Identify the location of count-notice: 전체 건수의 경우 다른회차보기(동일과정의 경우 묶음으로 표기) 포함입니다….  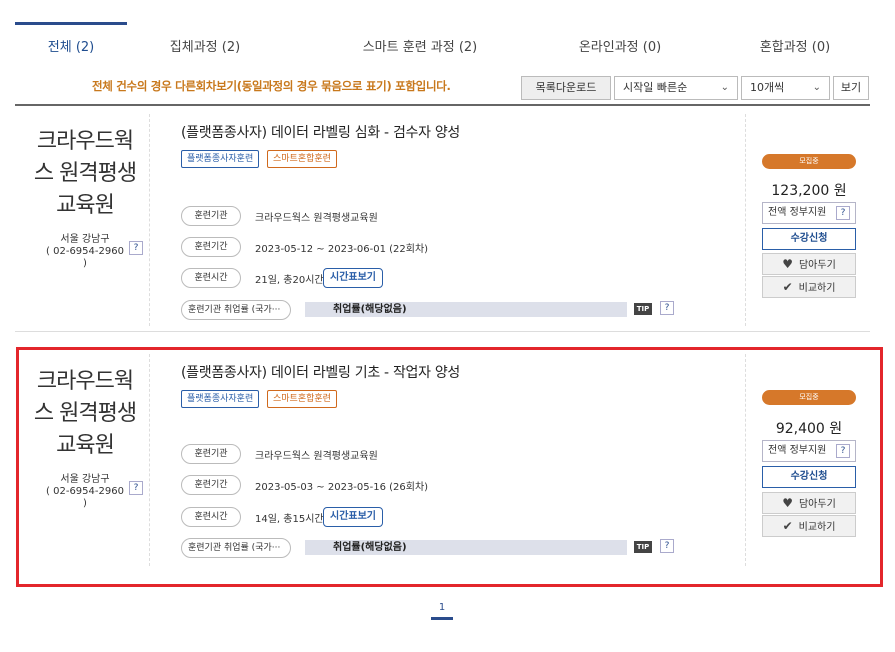
(271, 86).